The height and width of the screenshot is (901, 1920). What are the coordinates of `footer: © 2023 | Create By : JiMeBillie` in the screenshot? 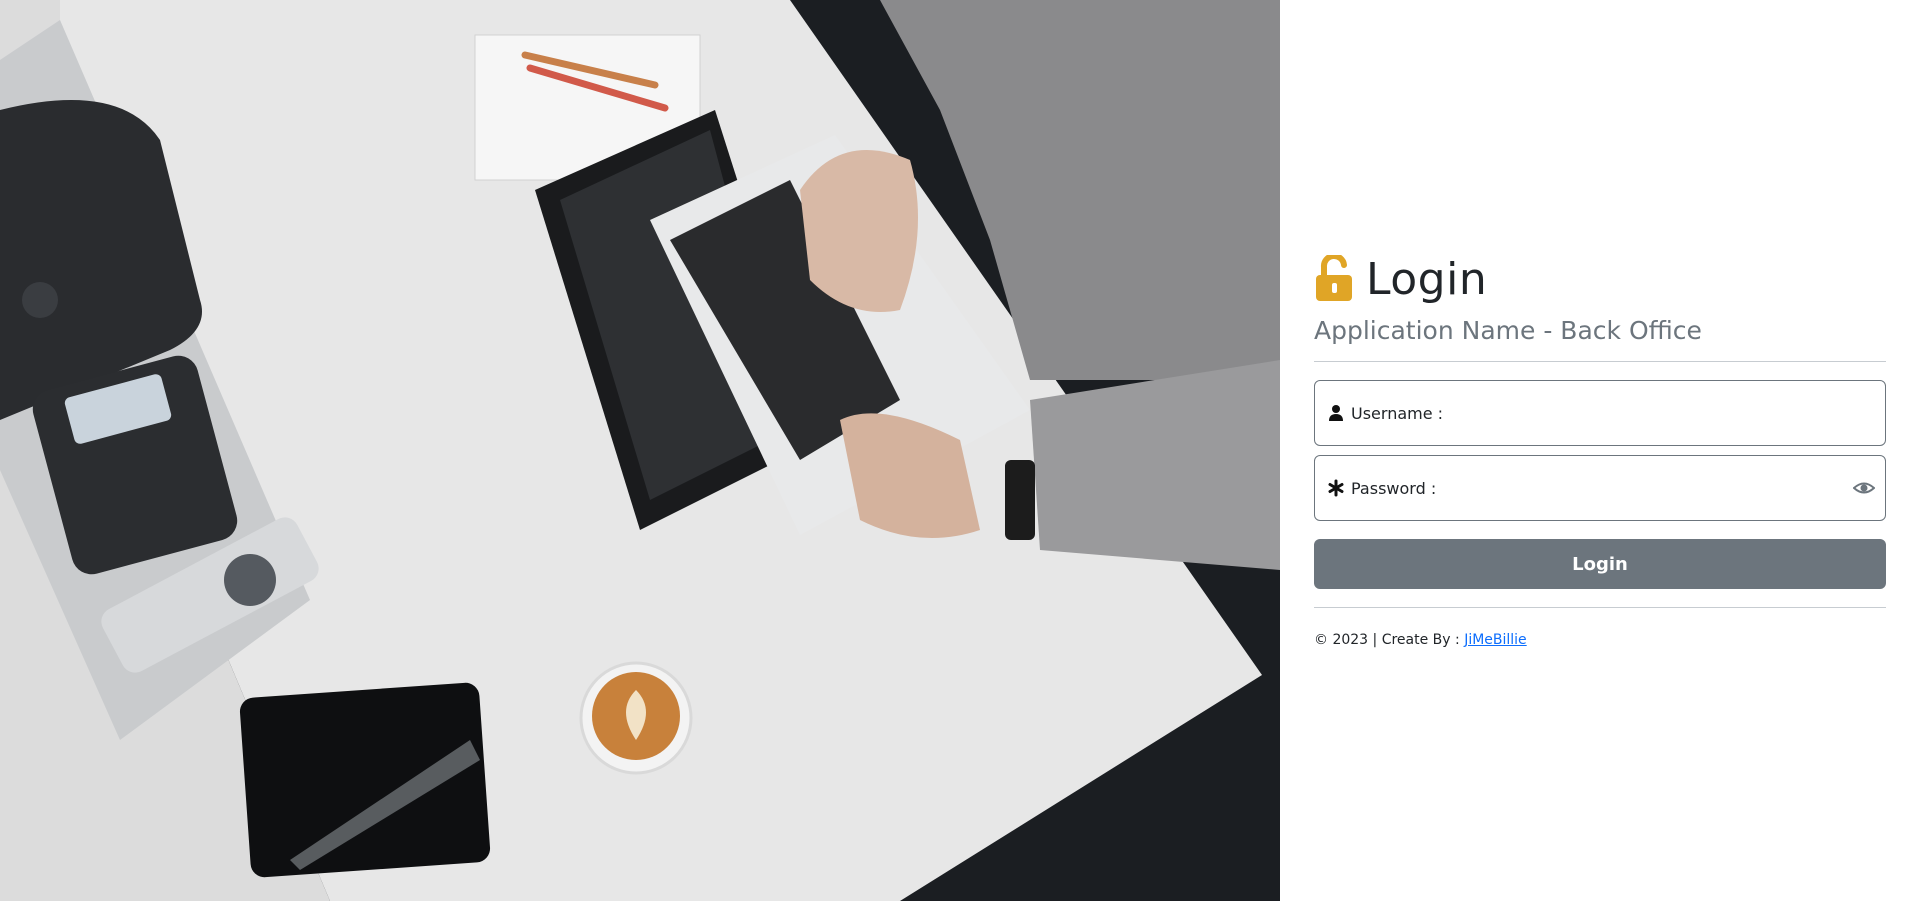 It's located at (1600, 640).